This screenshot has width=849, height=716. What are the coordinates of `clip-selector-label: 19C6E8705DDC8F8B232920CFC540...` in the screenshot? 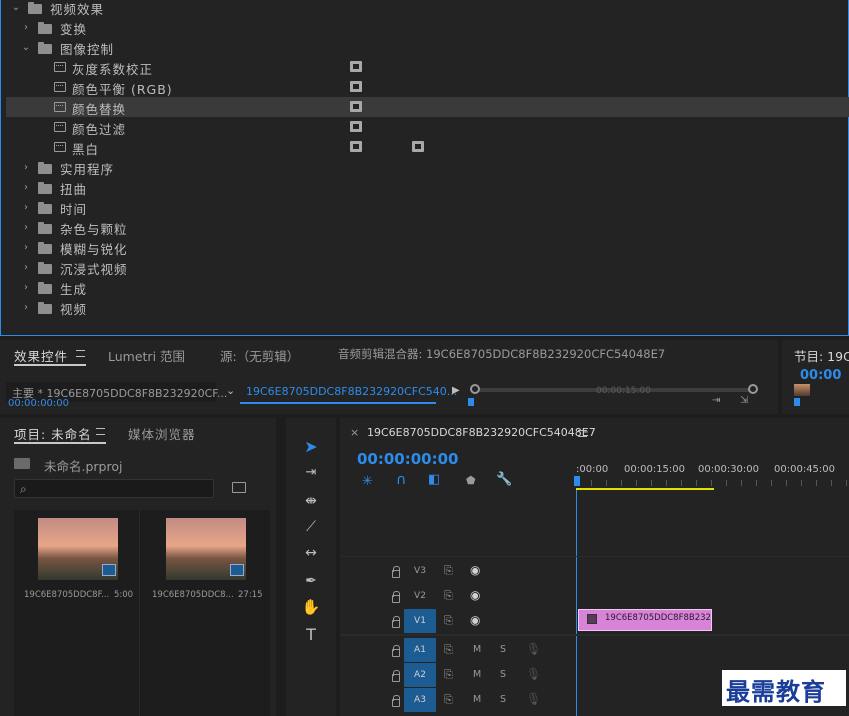 It's located at (351, 391).